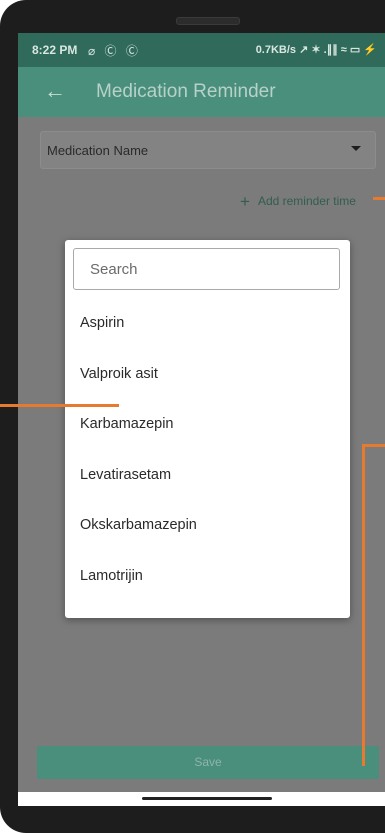 The image size is (385, 833). I want to click on notification-icons: ⌀ Ⓒ Ⓒ, so click(114, 51).